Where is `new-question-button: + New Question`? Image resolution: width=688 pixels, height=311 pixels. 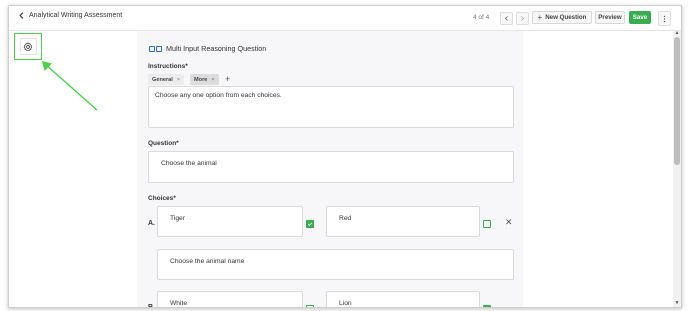
new-question-button: + New Question is located at coordinates (562, 17).